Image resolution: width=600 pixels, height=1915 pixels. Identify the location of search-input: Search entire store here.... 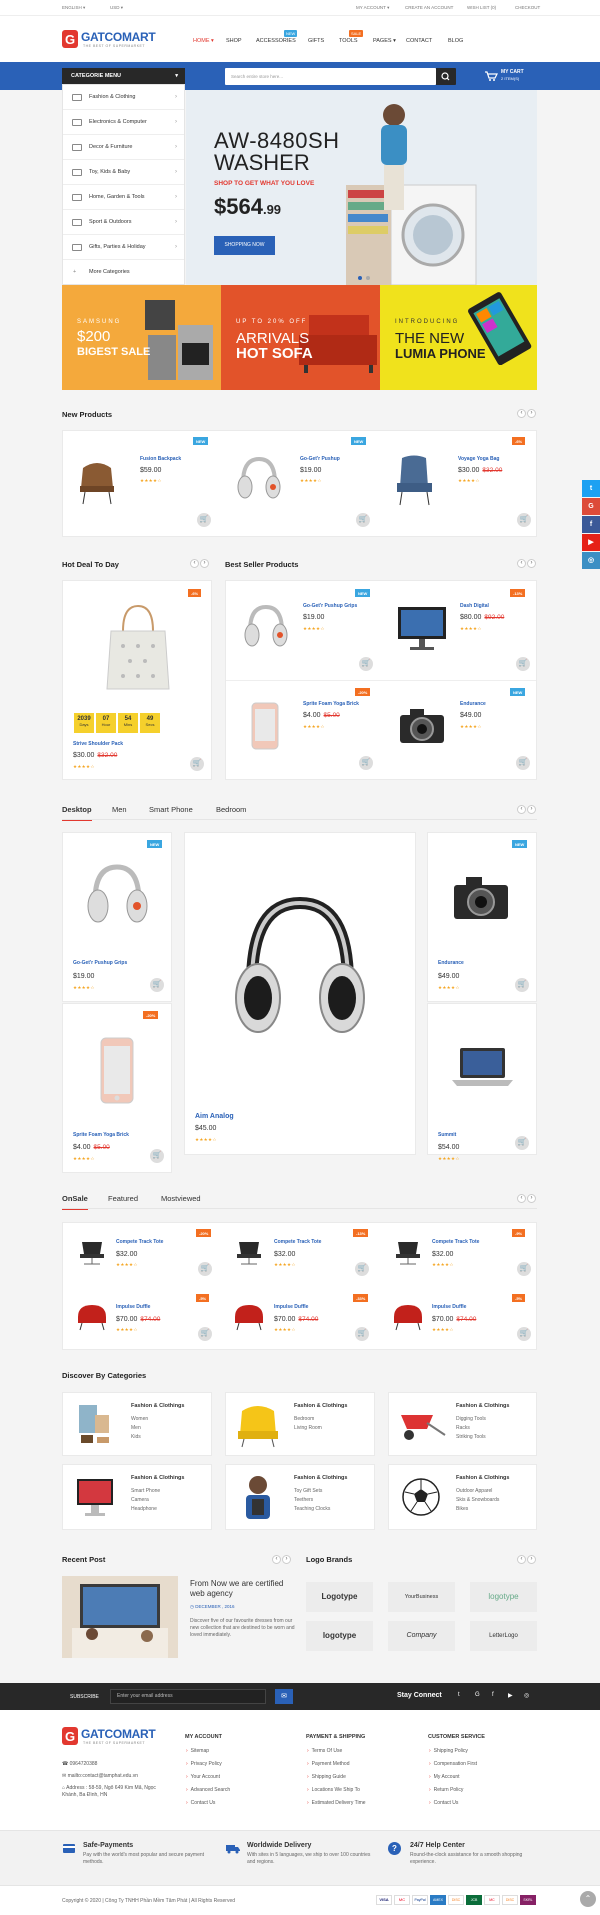
(330, 76).